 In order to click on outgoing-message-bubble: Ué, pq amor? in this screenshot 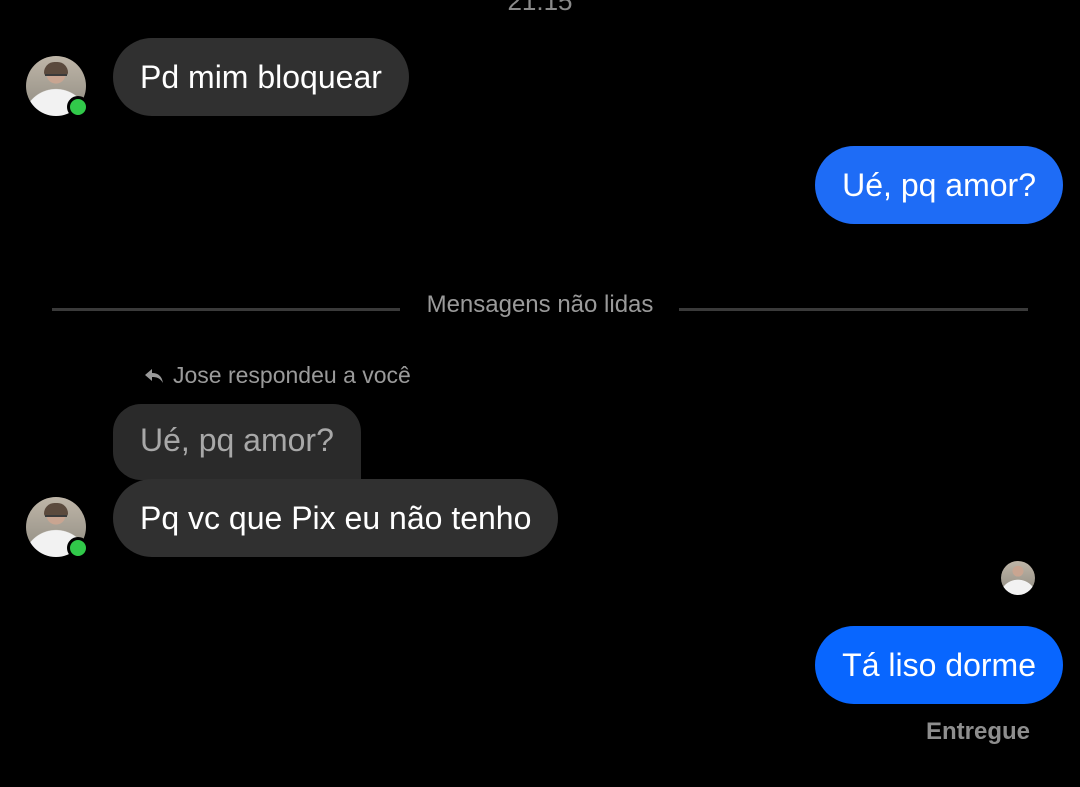, I will do `click(939, 185)`.